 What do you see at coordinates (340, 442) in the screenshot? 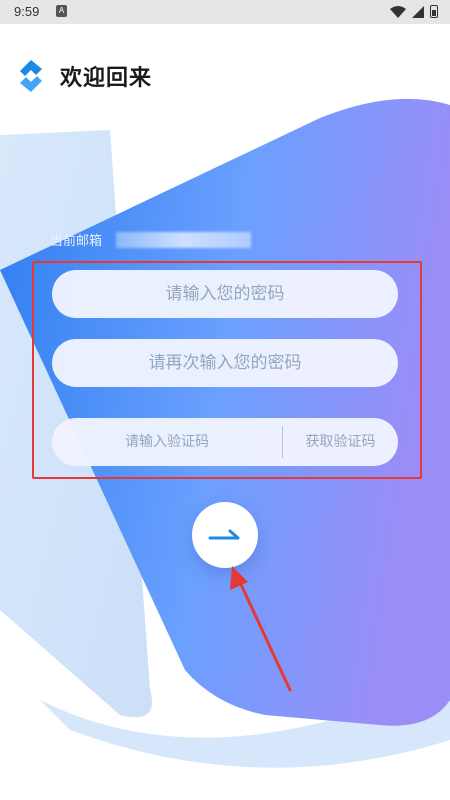
I see `get-code-button: 获取验证码` at bounding box center [340, 442].